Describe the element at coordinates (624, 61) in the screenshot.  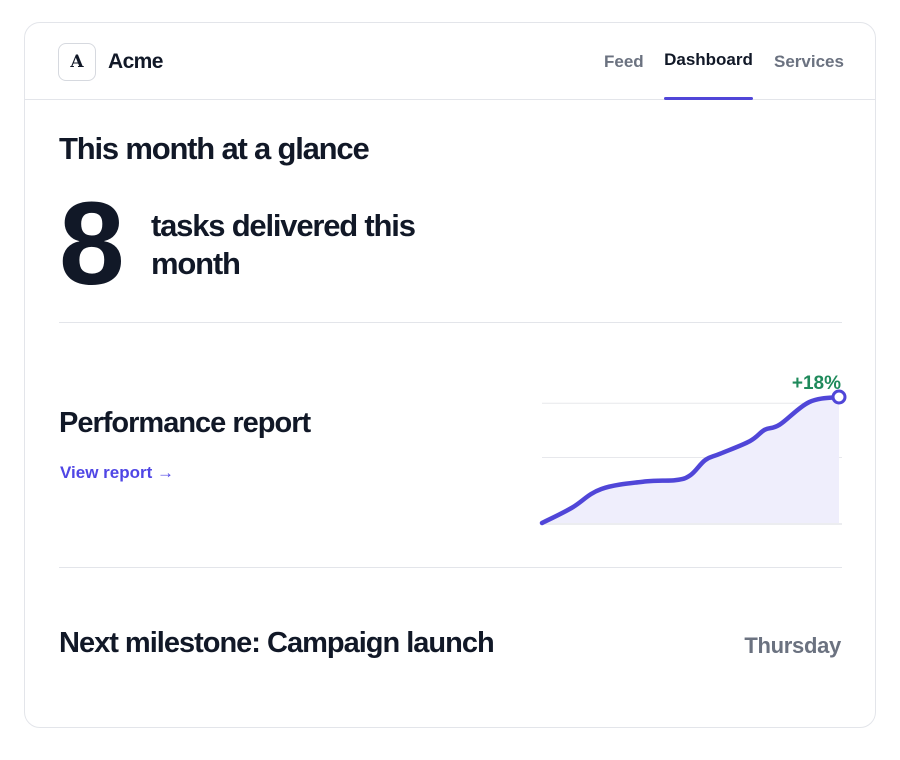
I see `tab-feed: Feed` at that location.